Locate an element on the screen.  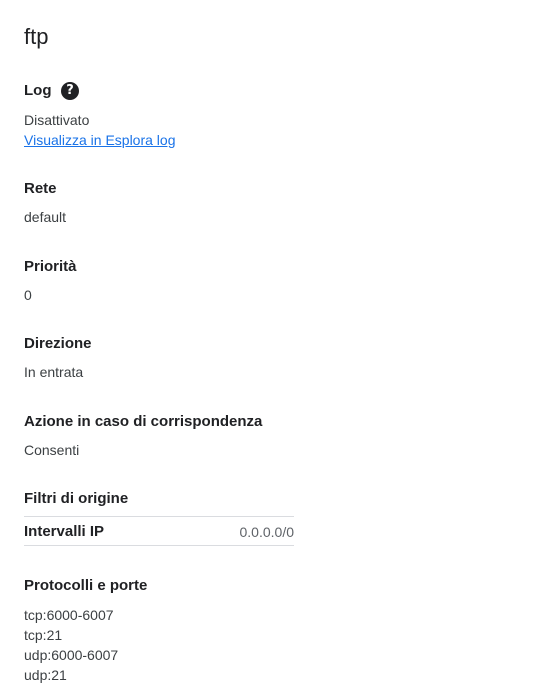
direction-label: Direzione is located at coordinates (58, 343).